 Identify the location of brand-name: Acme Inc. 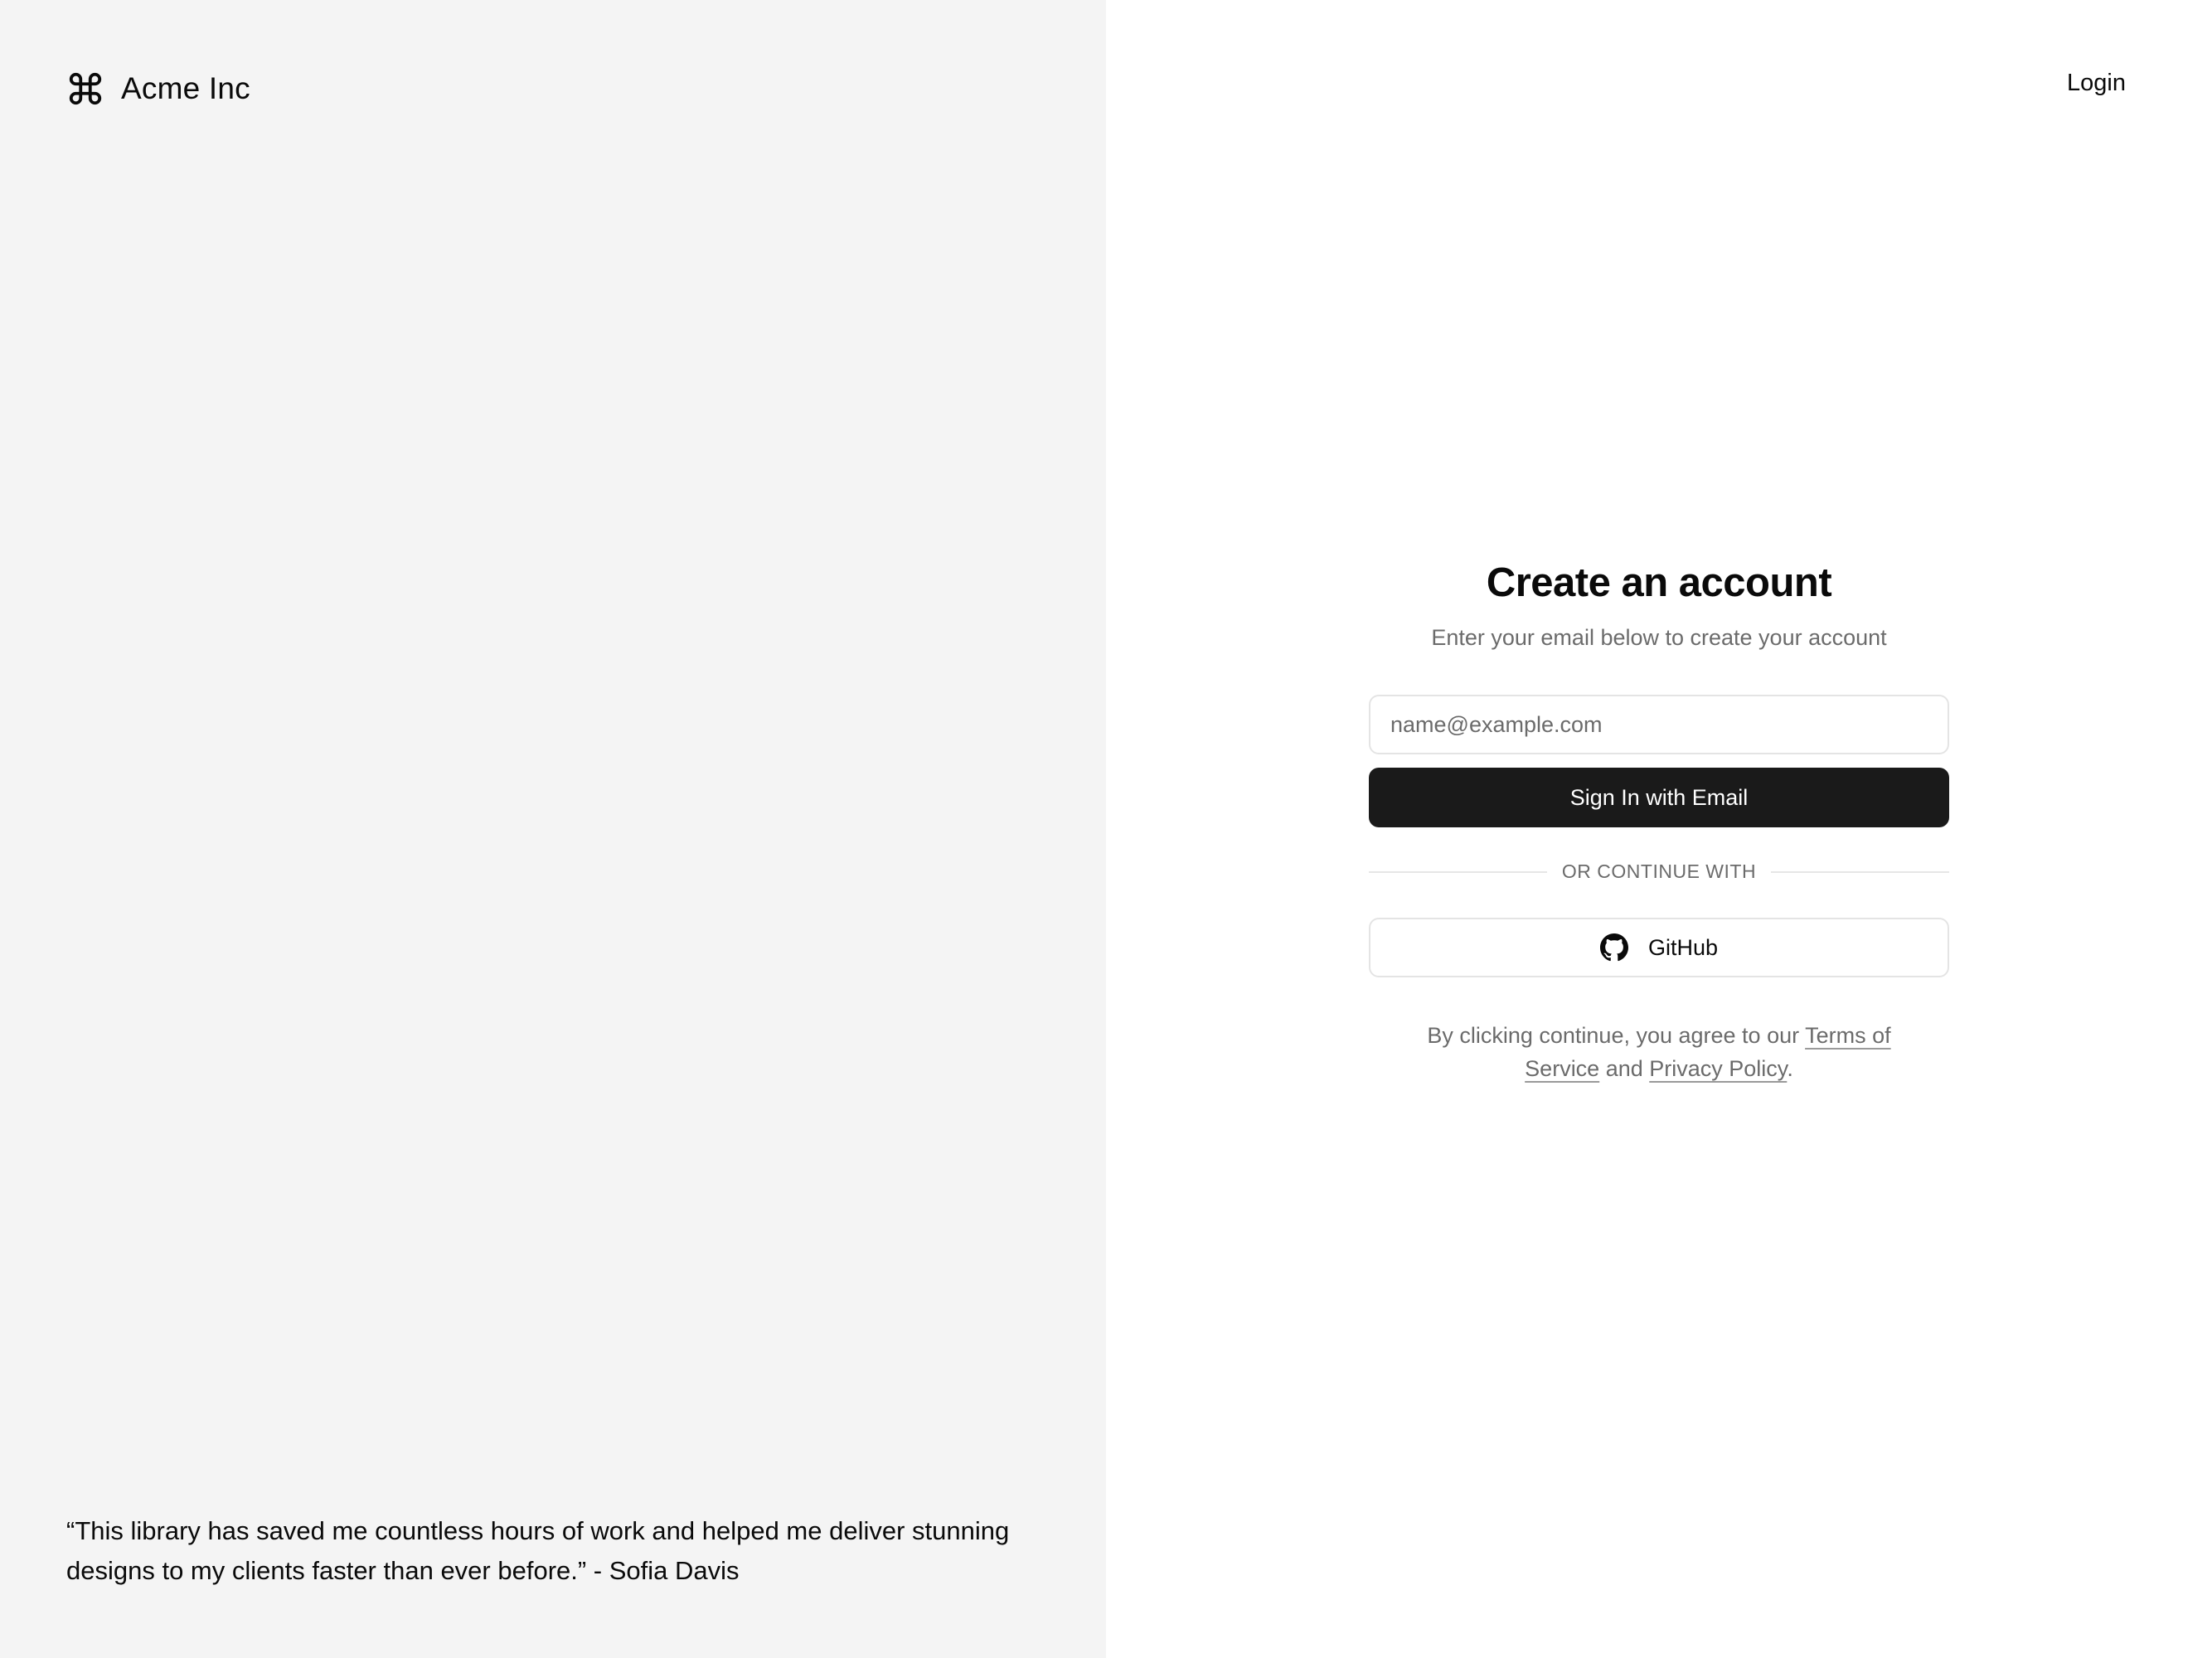
(185, 88).